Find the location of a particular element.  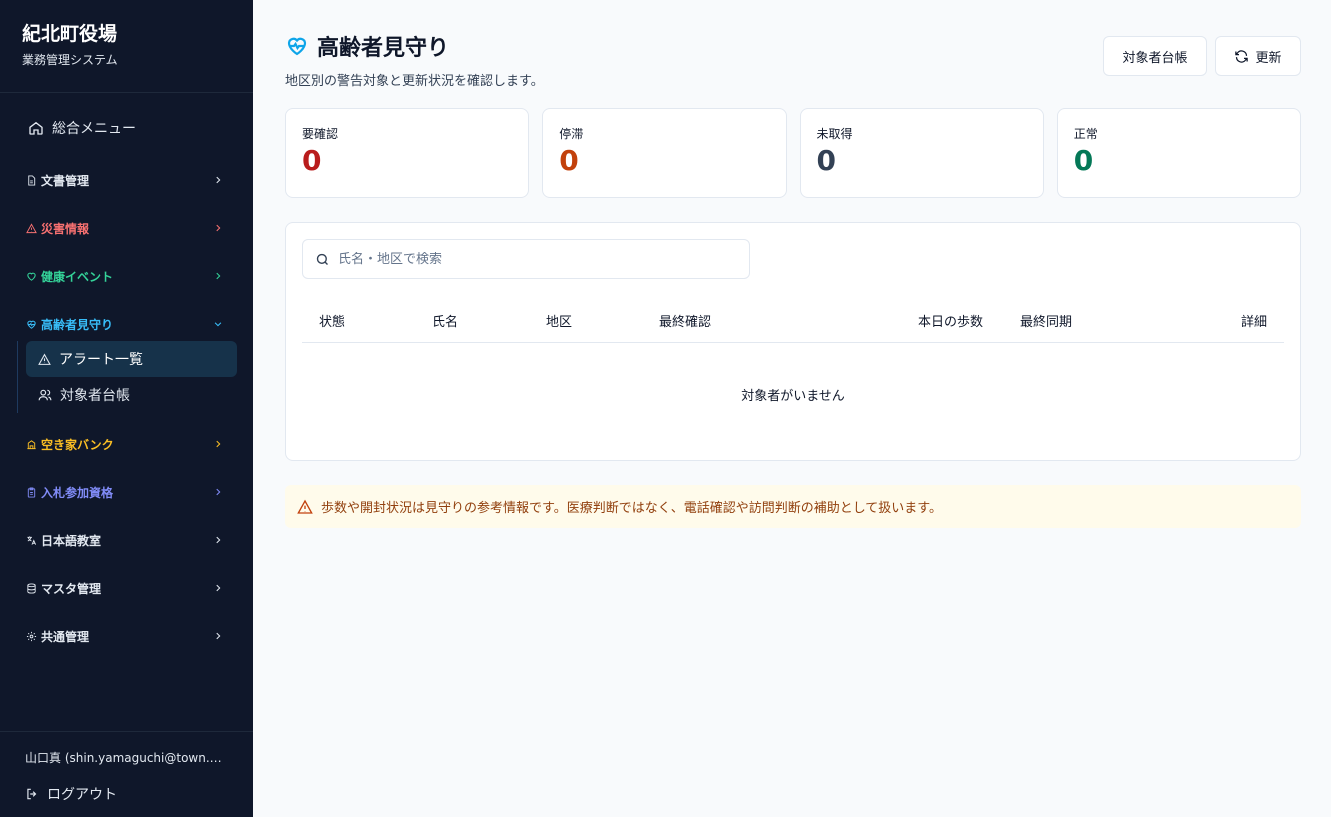

refresh-icon is located at coordinates (1242, 56).